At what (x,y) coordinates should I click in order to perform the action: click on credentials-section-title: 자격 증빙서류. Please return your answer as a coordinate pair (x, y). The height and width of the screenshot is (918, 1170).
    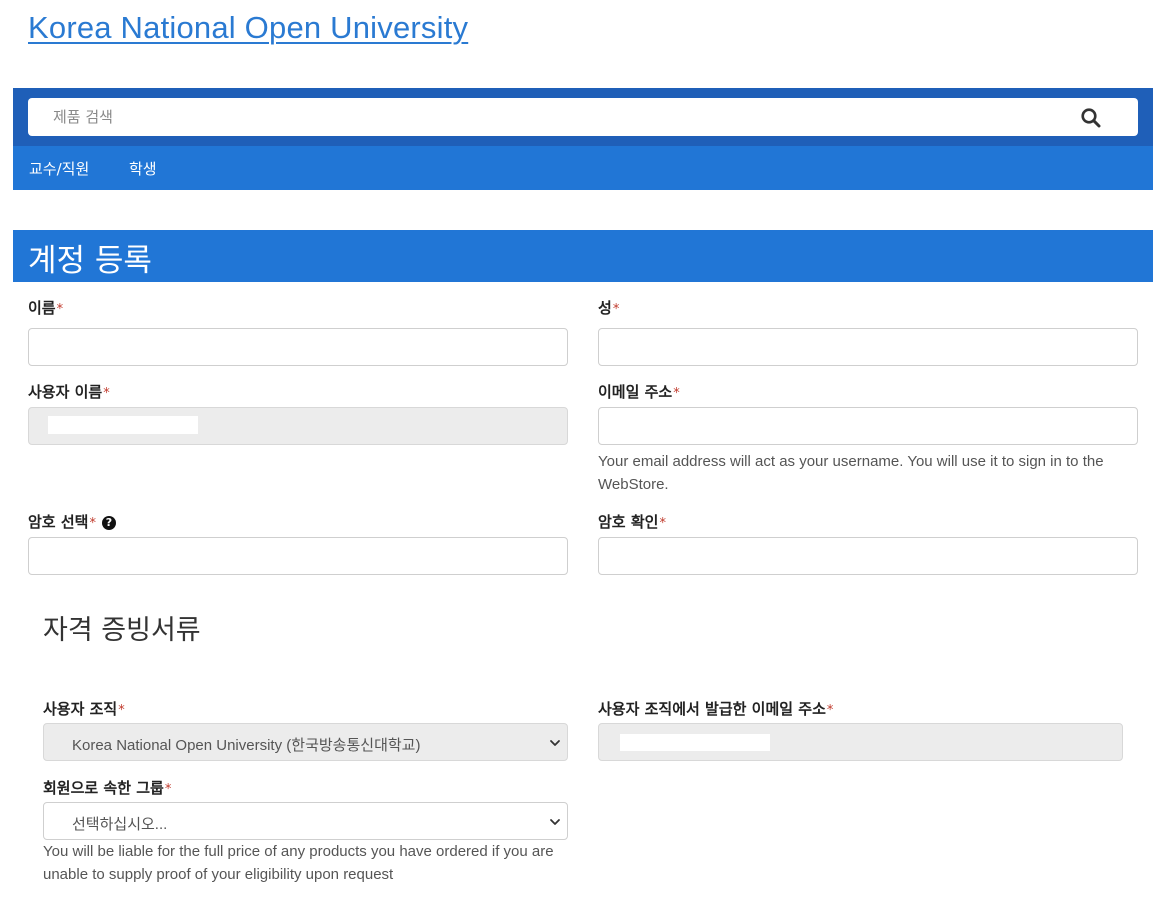
    Looking at the image, I should click on (122, 630).